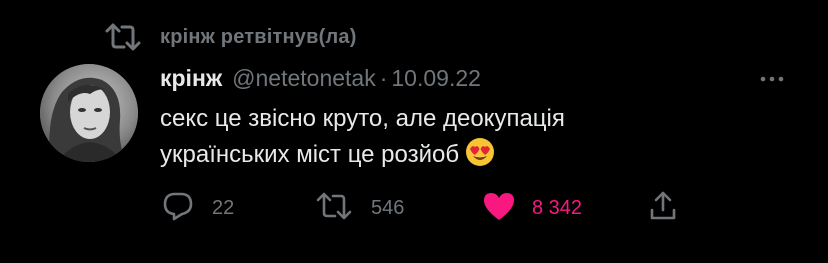  Describe the element at coordinates (89, 113) in the screenshot. I see `avatar` at that location.